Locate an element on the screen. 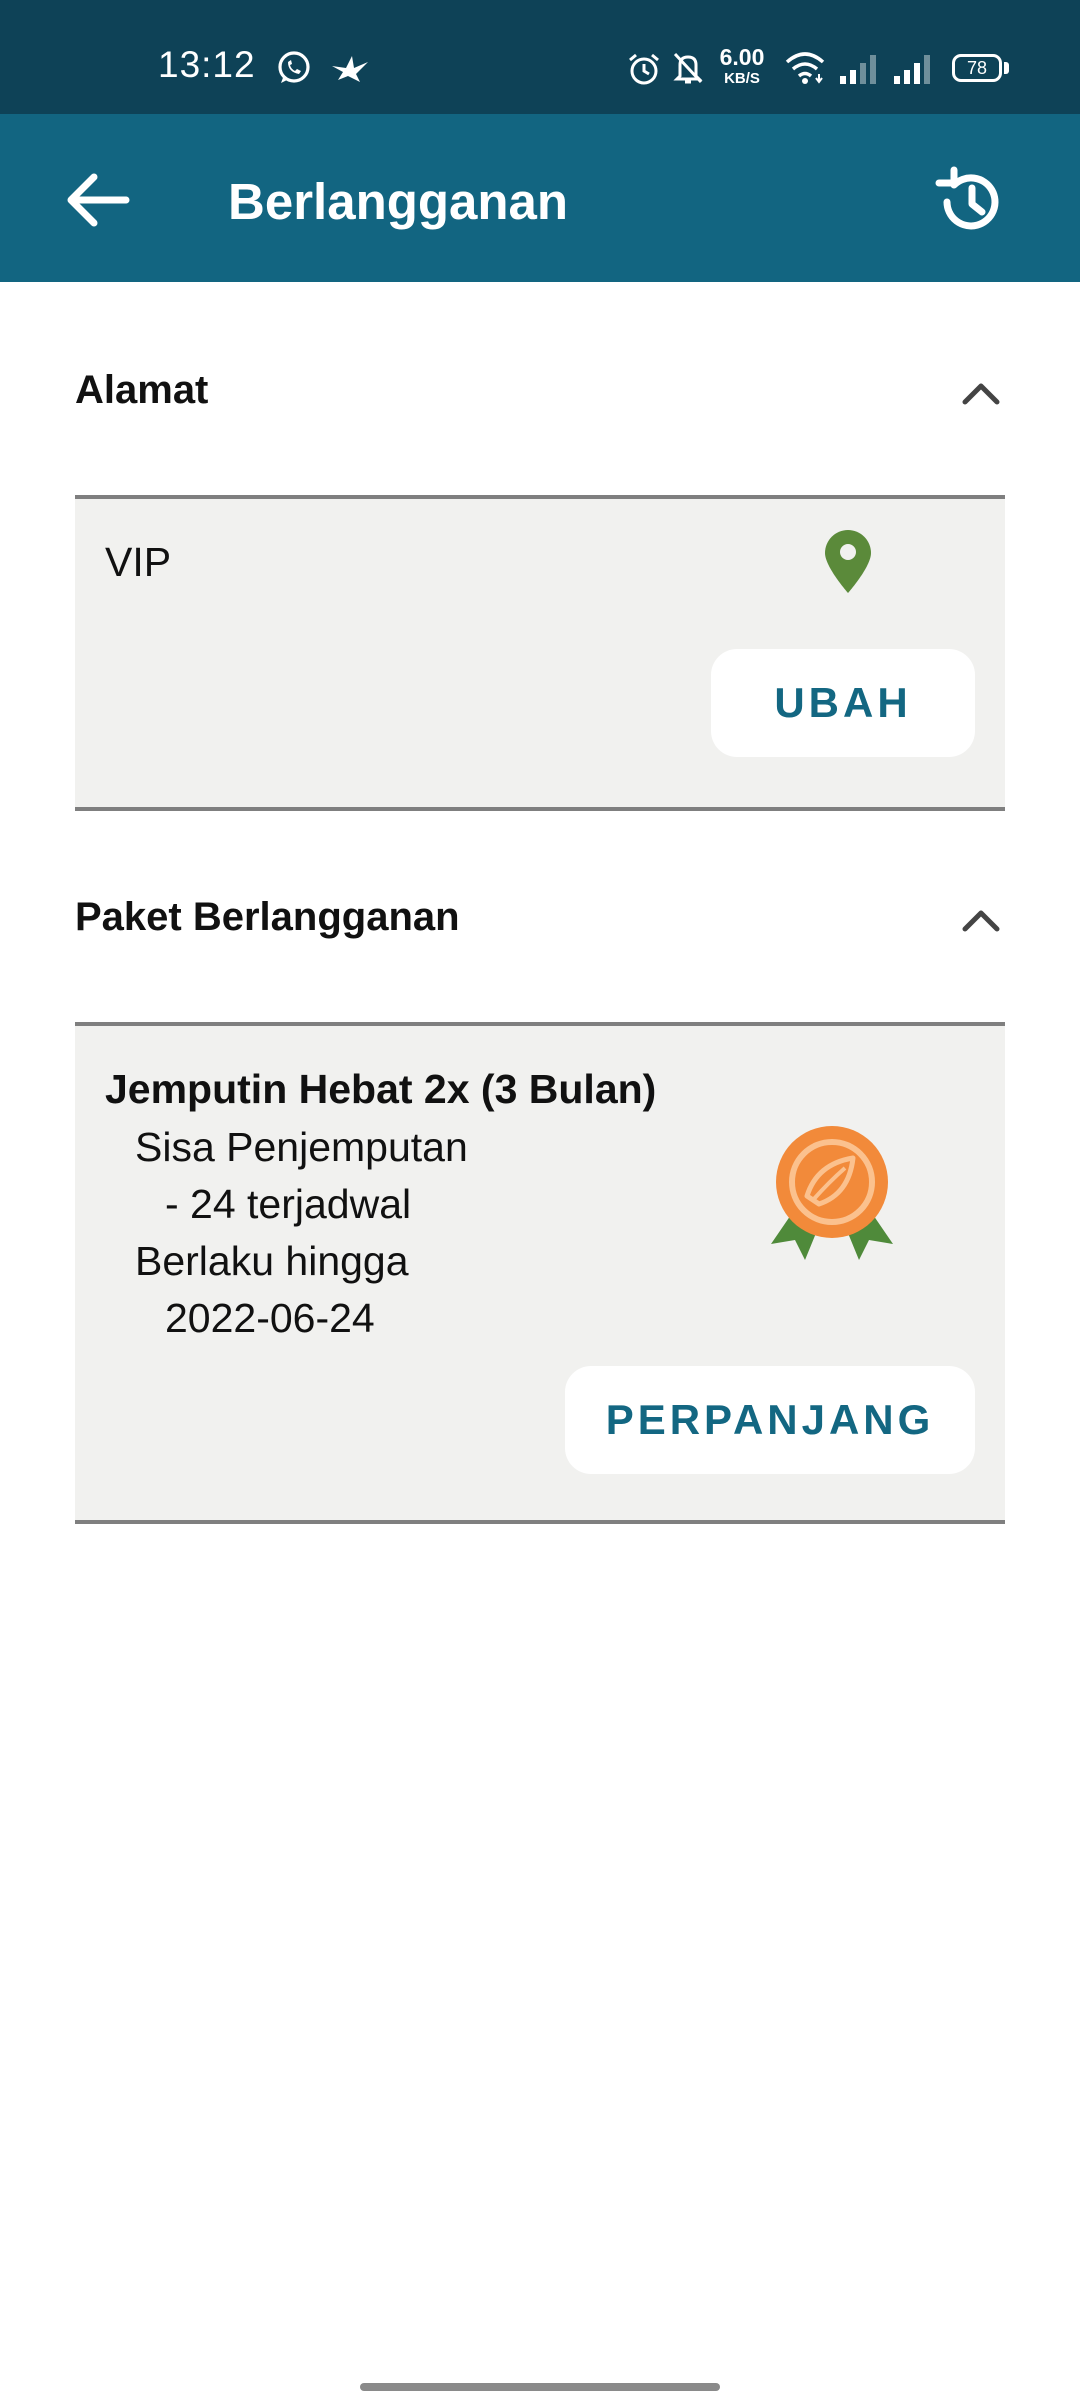 Image resolution: width=1080 pixels, height=2400 pixels. edit-address-button: UBAH is located at coordinates (843, 703).